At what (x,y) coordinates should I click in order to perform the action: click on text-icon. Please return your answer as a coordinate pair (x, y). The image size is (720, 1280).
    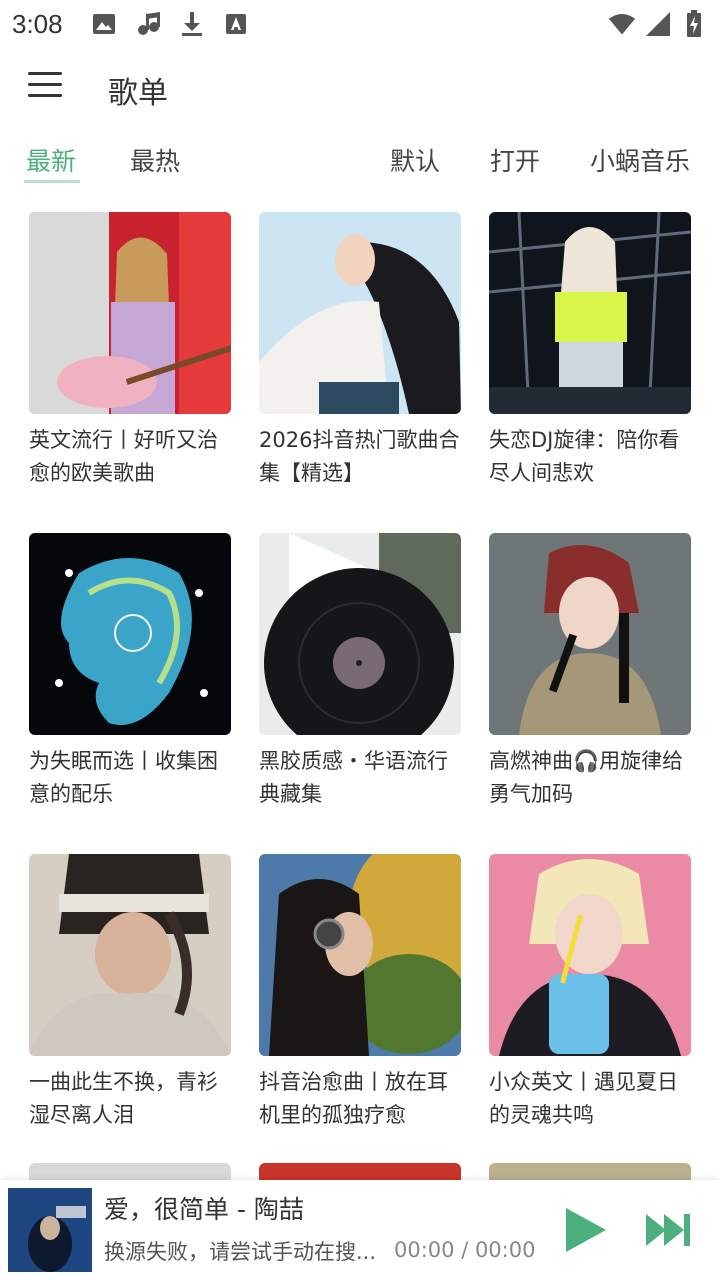
    Looking at the image, I should click on (236, 24).